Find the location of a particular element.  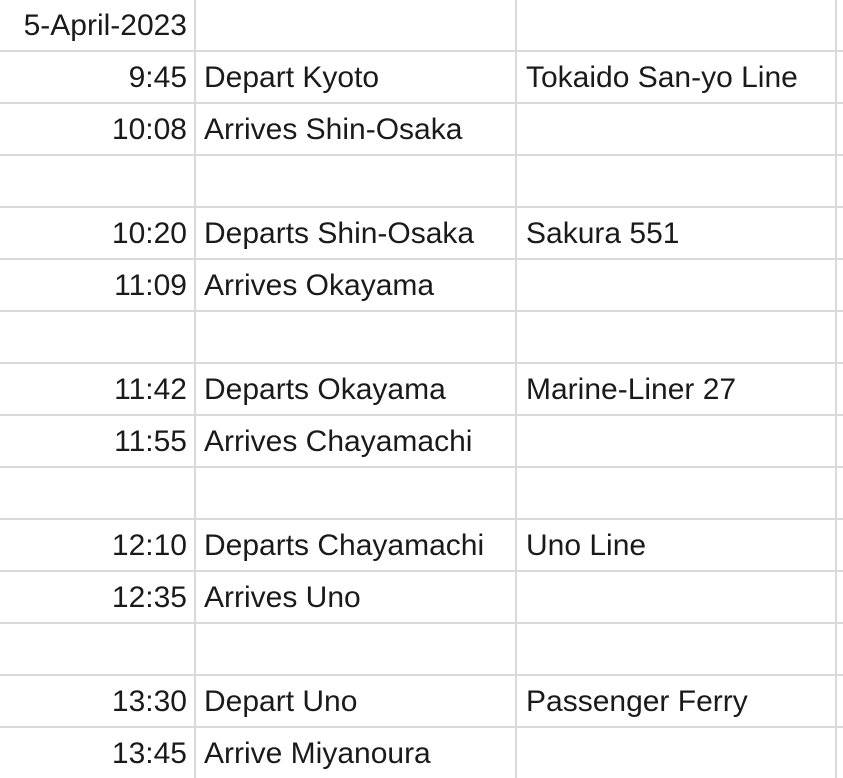

cell-event: Arrives Chayamachi is located at coordinates (356, 442).